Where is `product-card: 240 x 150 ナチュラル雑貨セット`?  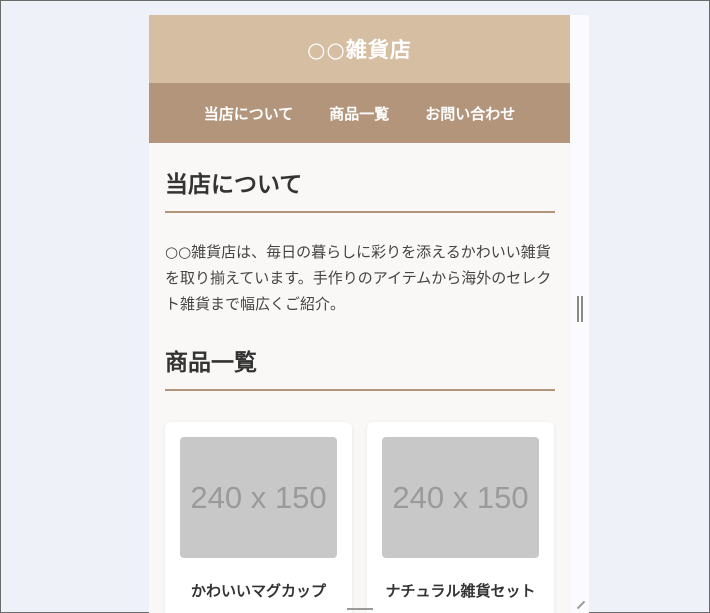 product-card: 240 x 150 ナチュラル雑貨セット is located at coordinates (460, 517).